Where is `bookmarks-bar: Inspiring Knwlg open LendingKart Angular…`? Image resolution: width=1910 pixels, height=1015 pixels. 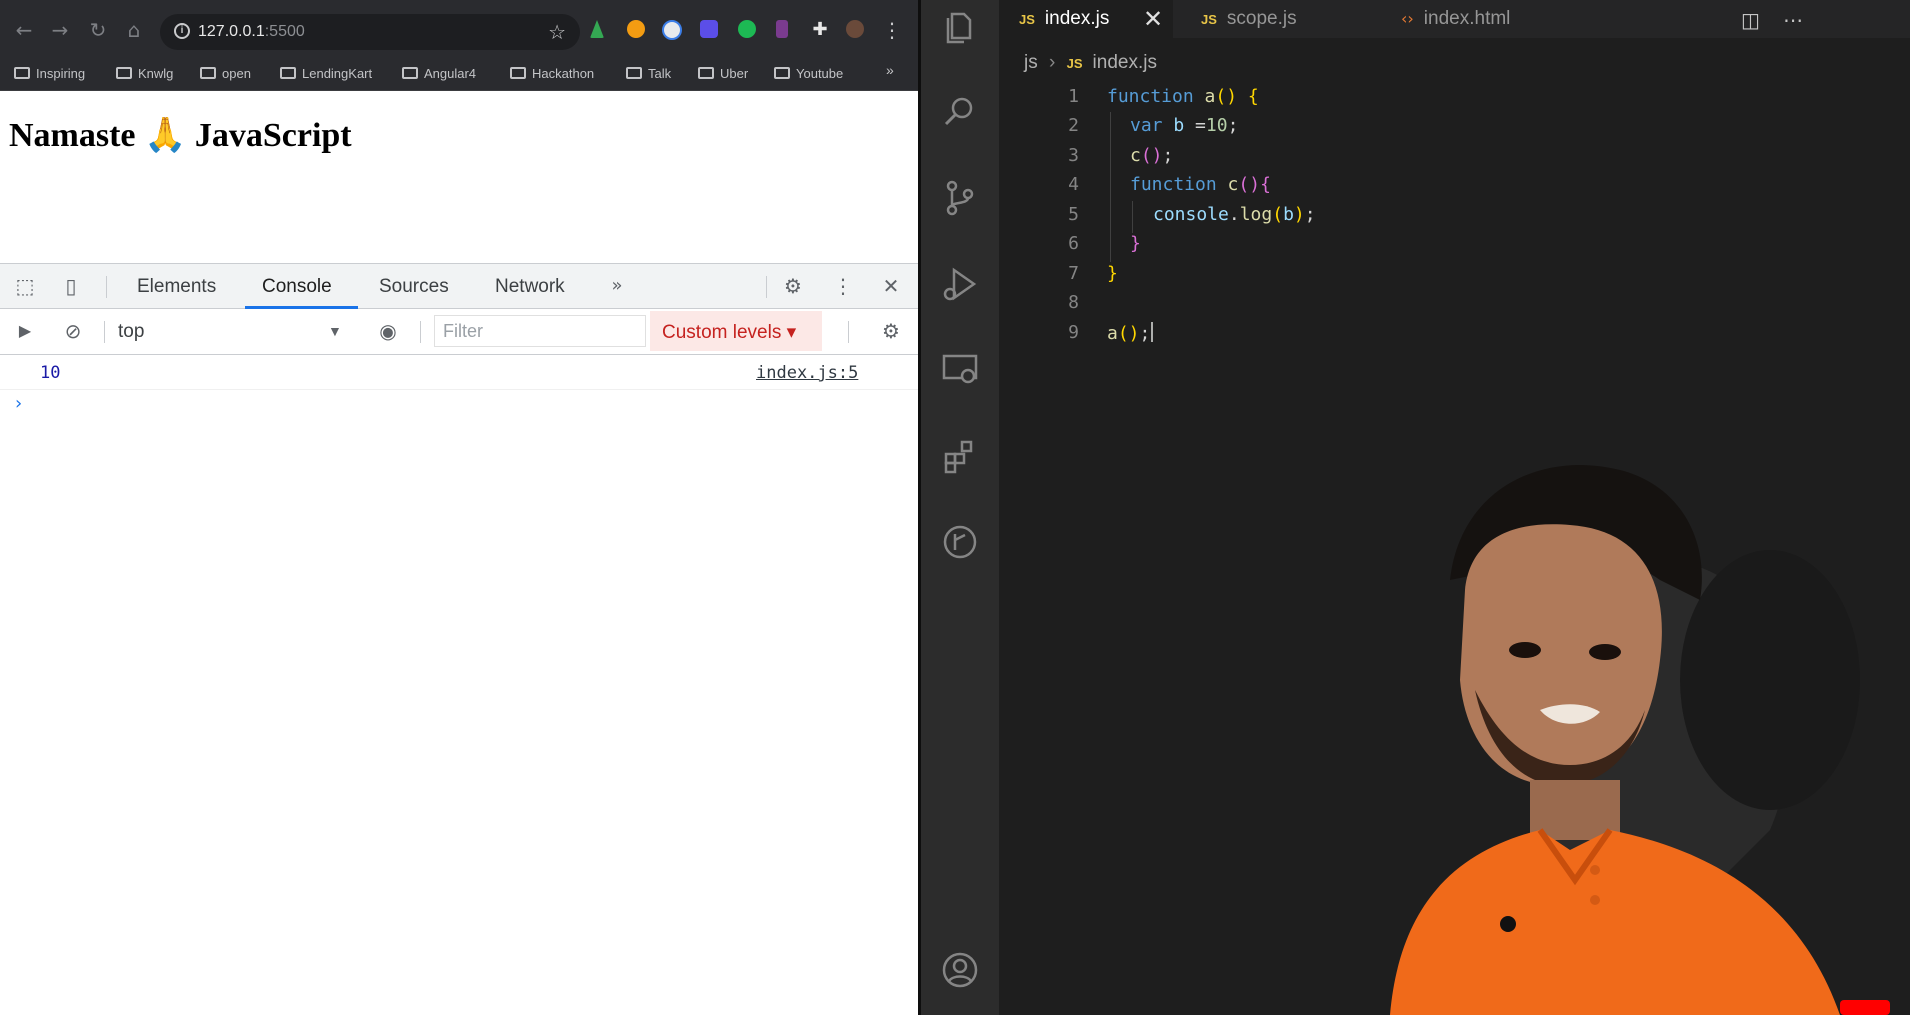 bookmarks-bar: Inspiring Knwlg open LendingKart Angular… is located at coordinates (459, 74).